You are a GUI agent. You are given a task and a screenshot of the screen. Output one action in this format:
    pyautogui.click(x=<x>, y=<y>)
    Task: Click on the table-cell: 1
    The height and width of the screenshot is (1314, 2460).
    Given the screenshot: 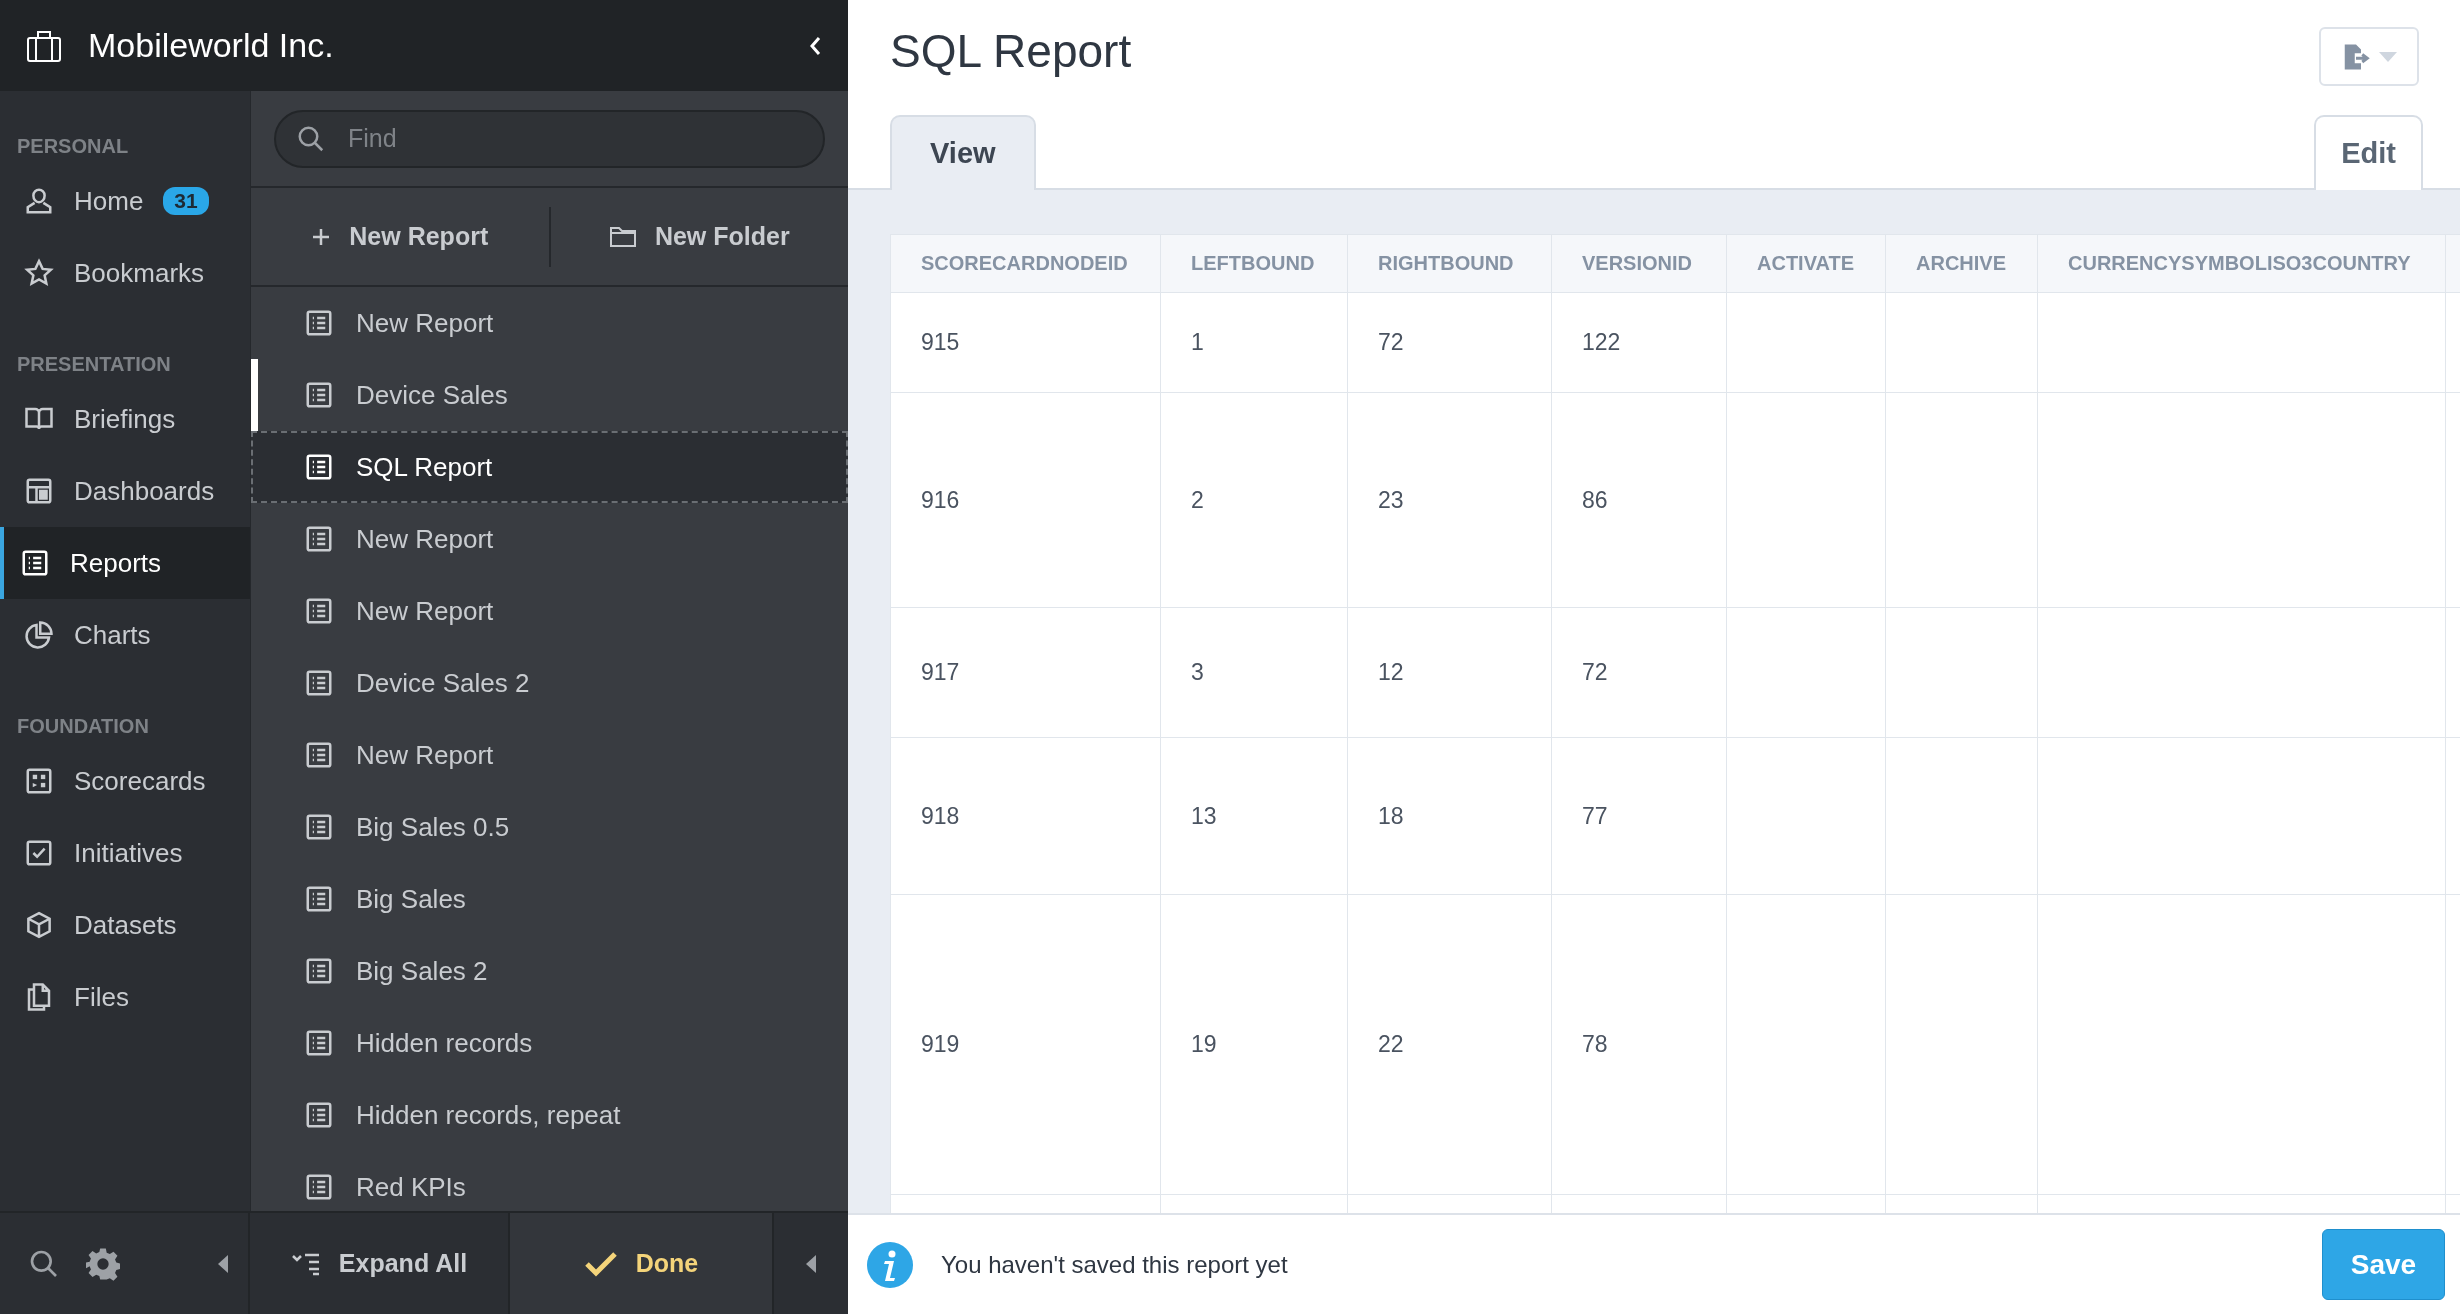 What is the action you would take?
    pyautogui.click(x=1254, y=342)
    